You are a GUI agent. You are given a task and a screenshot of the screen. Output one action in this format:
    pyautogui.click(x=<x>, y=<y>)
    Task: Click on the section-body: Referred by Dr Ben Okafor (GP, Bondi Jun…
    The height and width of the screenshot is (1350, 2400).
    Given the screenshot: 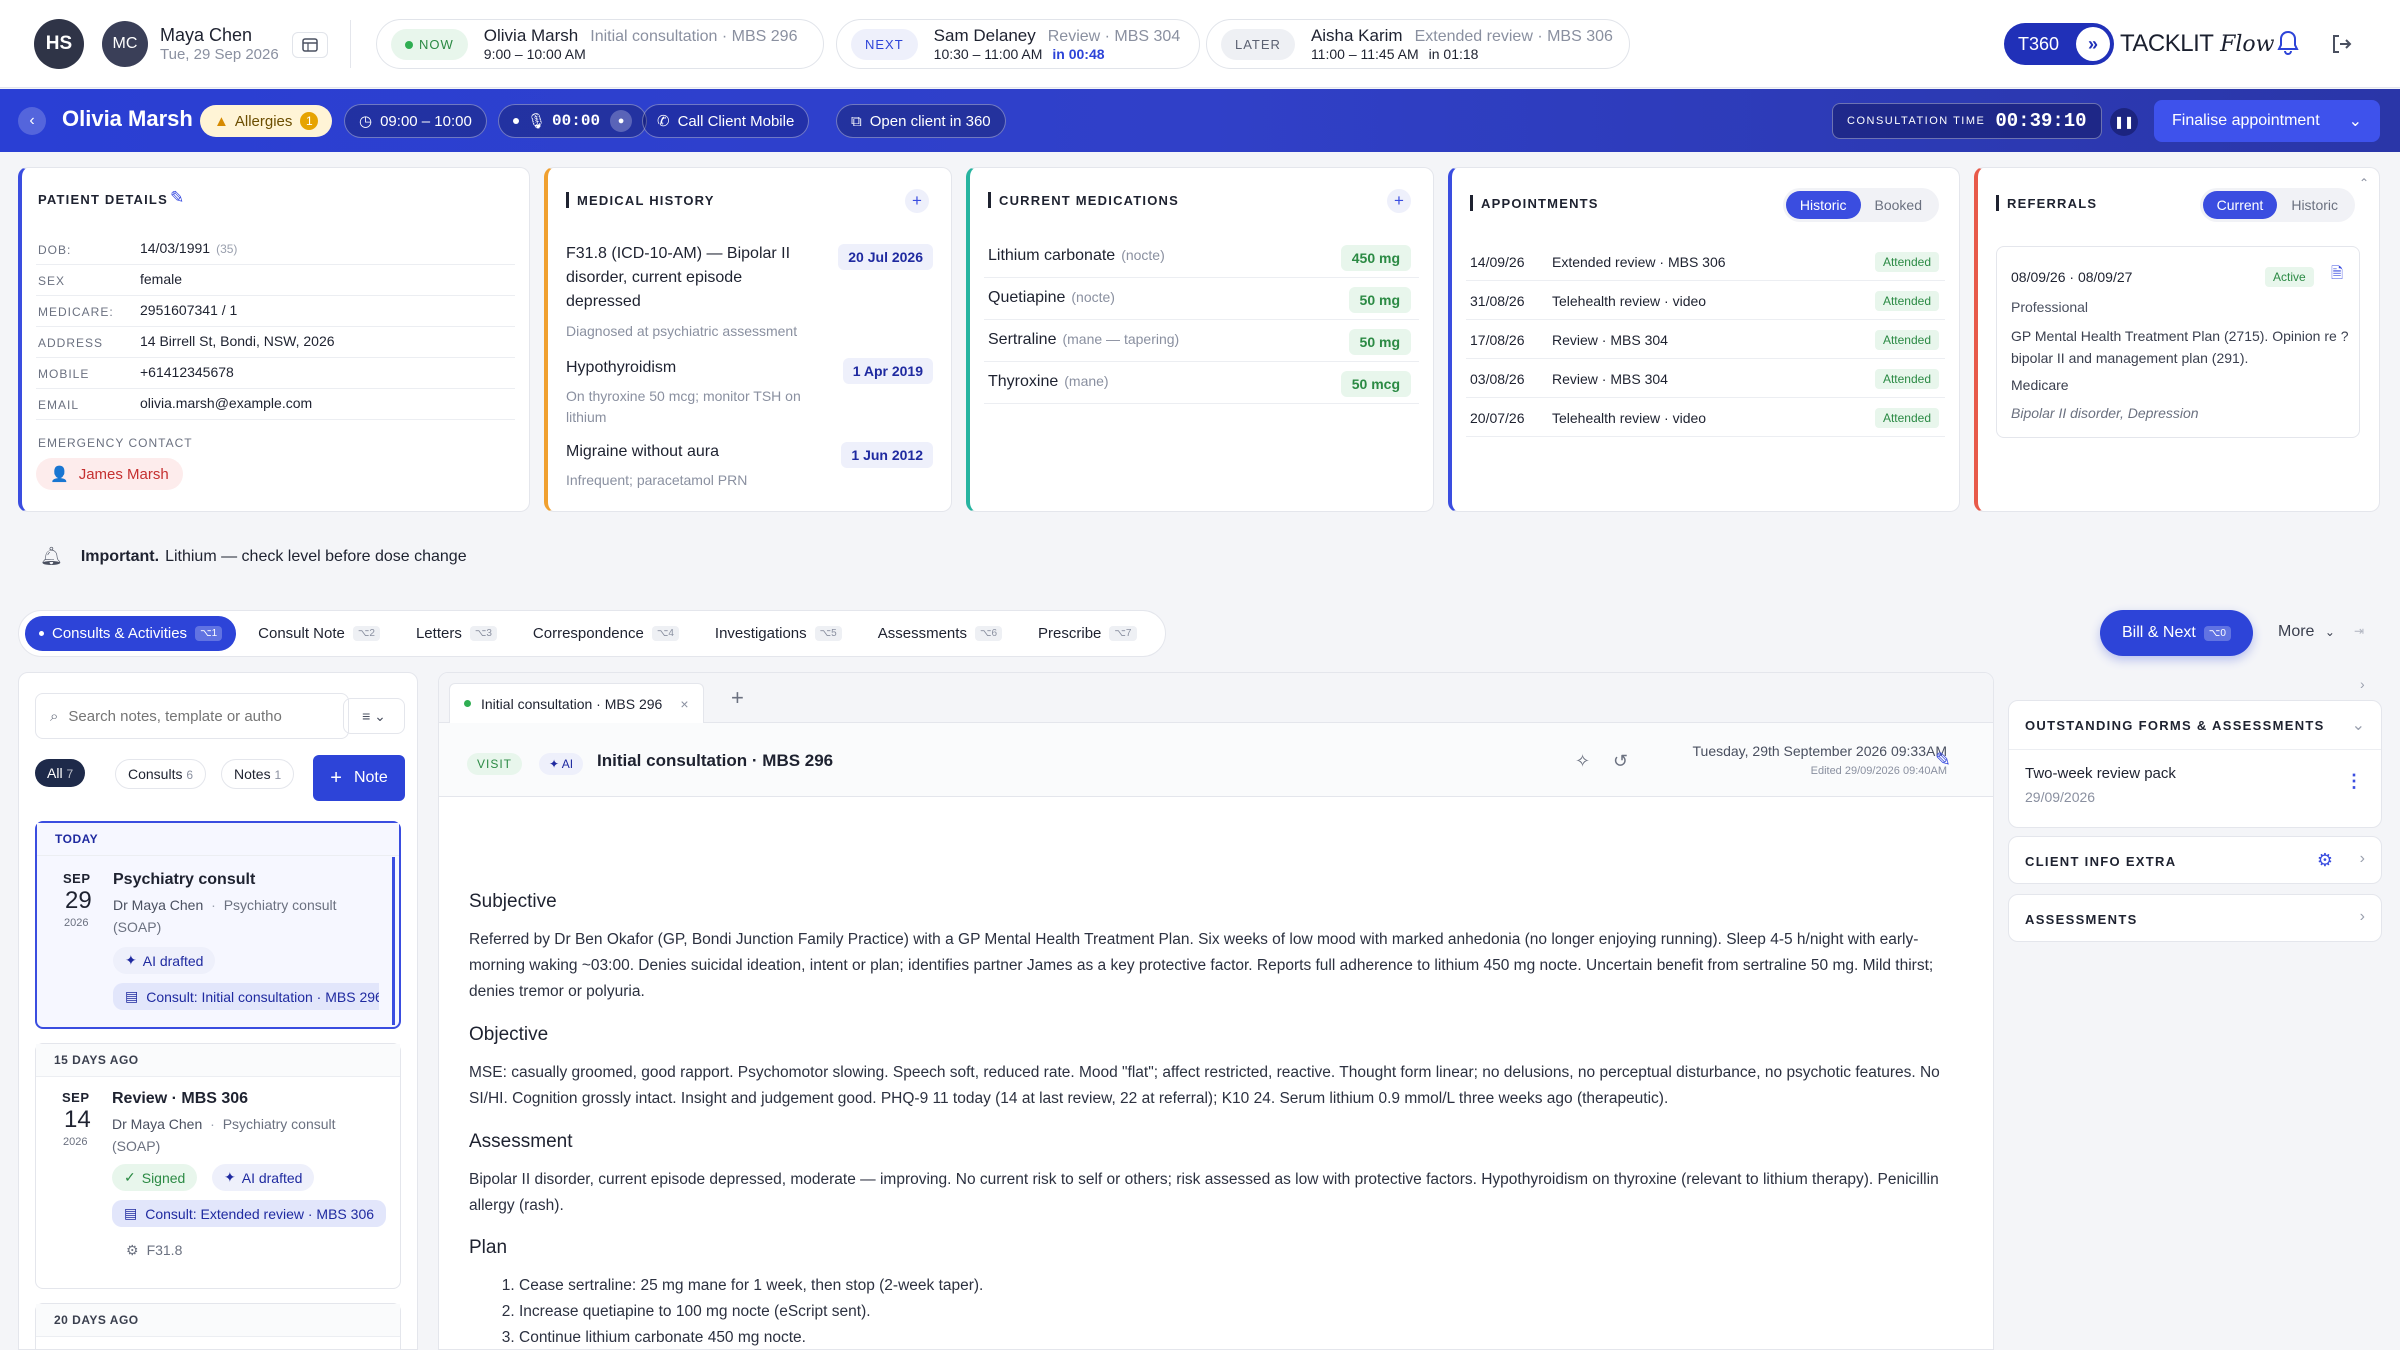 What is the action you would take?
    pyautogui.click(x=1219, y=966)
    